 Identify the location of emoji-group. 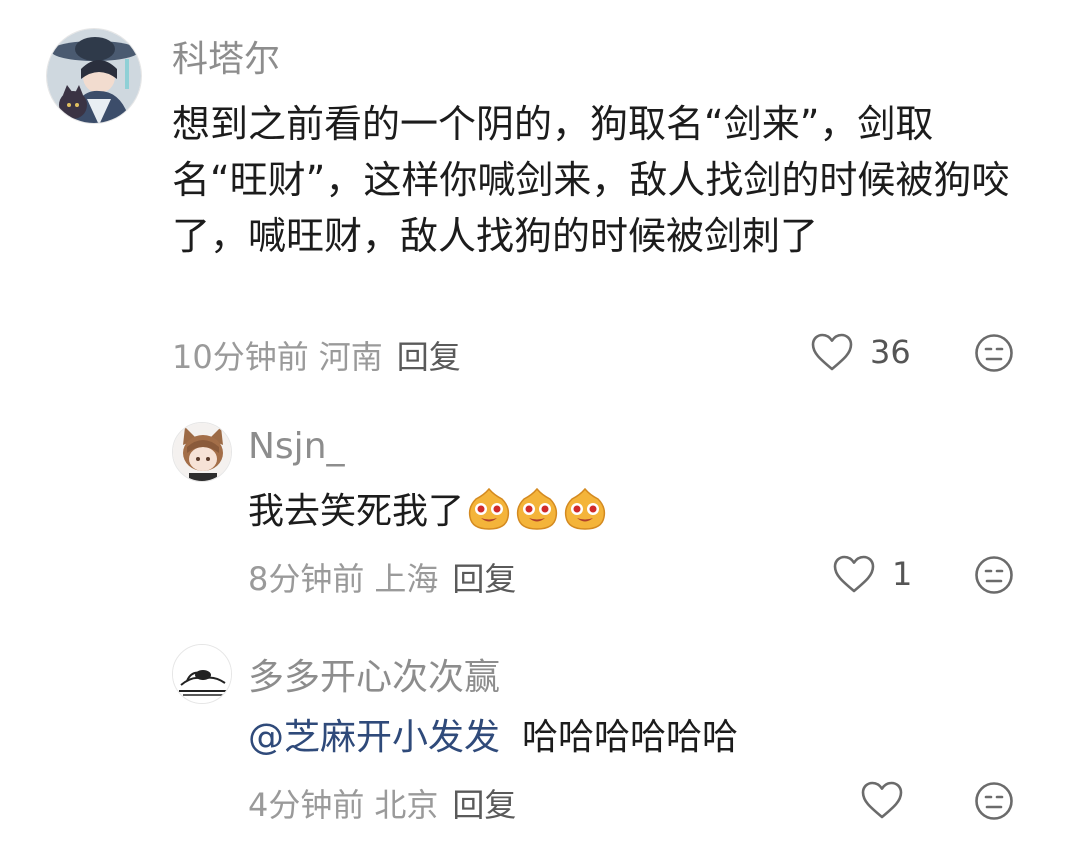
(537, 508).